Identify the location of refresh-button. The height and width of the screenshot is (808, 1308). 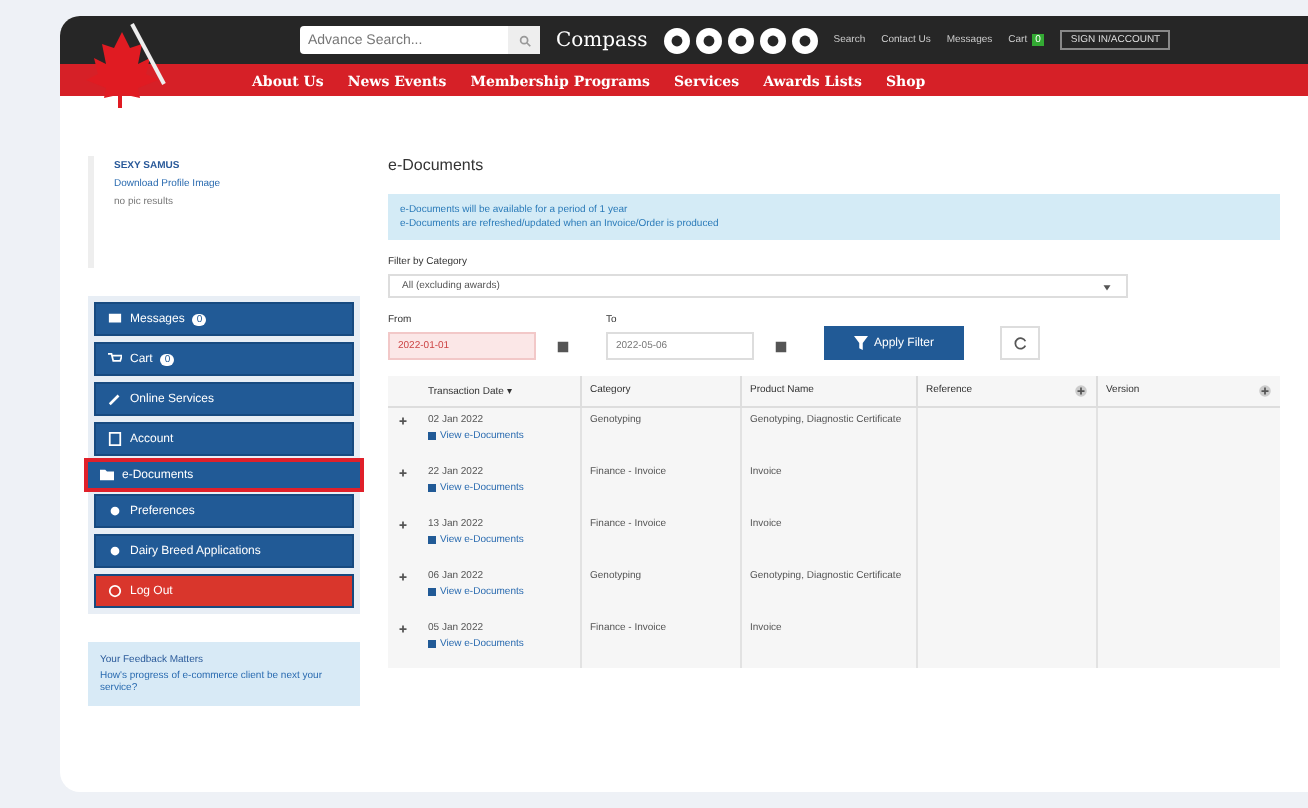
(1020, 343).